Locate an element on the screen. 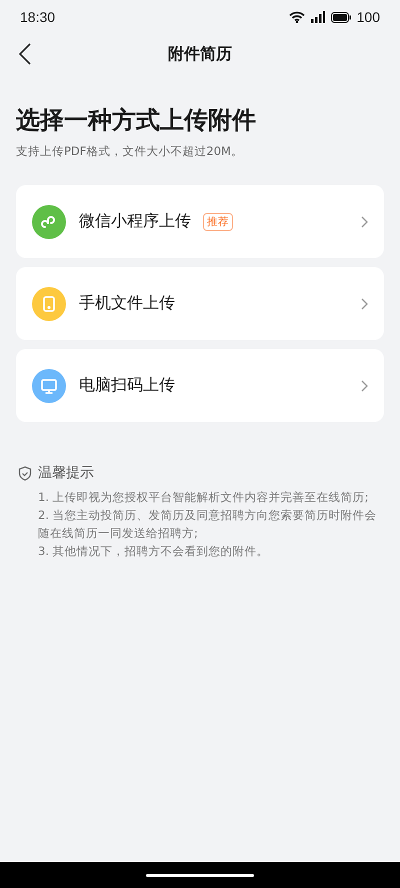 This screenshot has width=400, height=888. tip-text: 2. 当您主动投简历、发简历及同意招聘方向您索要简历时附件会随在线简历一同发送给招聘方; is located at coordinates (207, 524).